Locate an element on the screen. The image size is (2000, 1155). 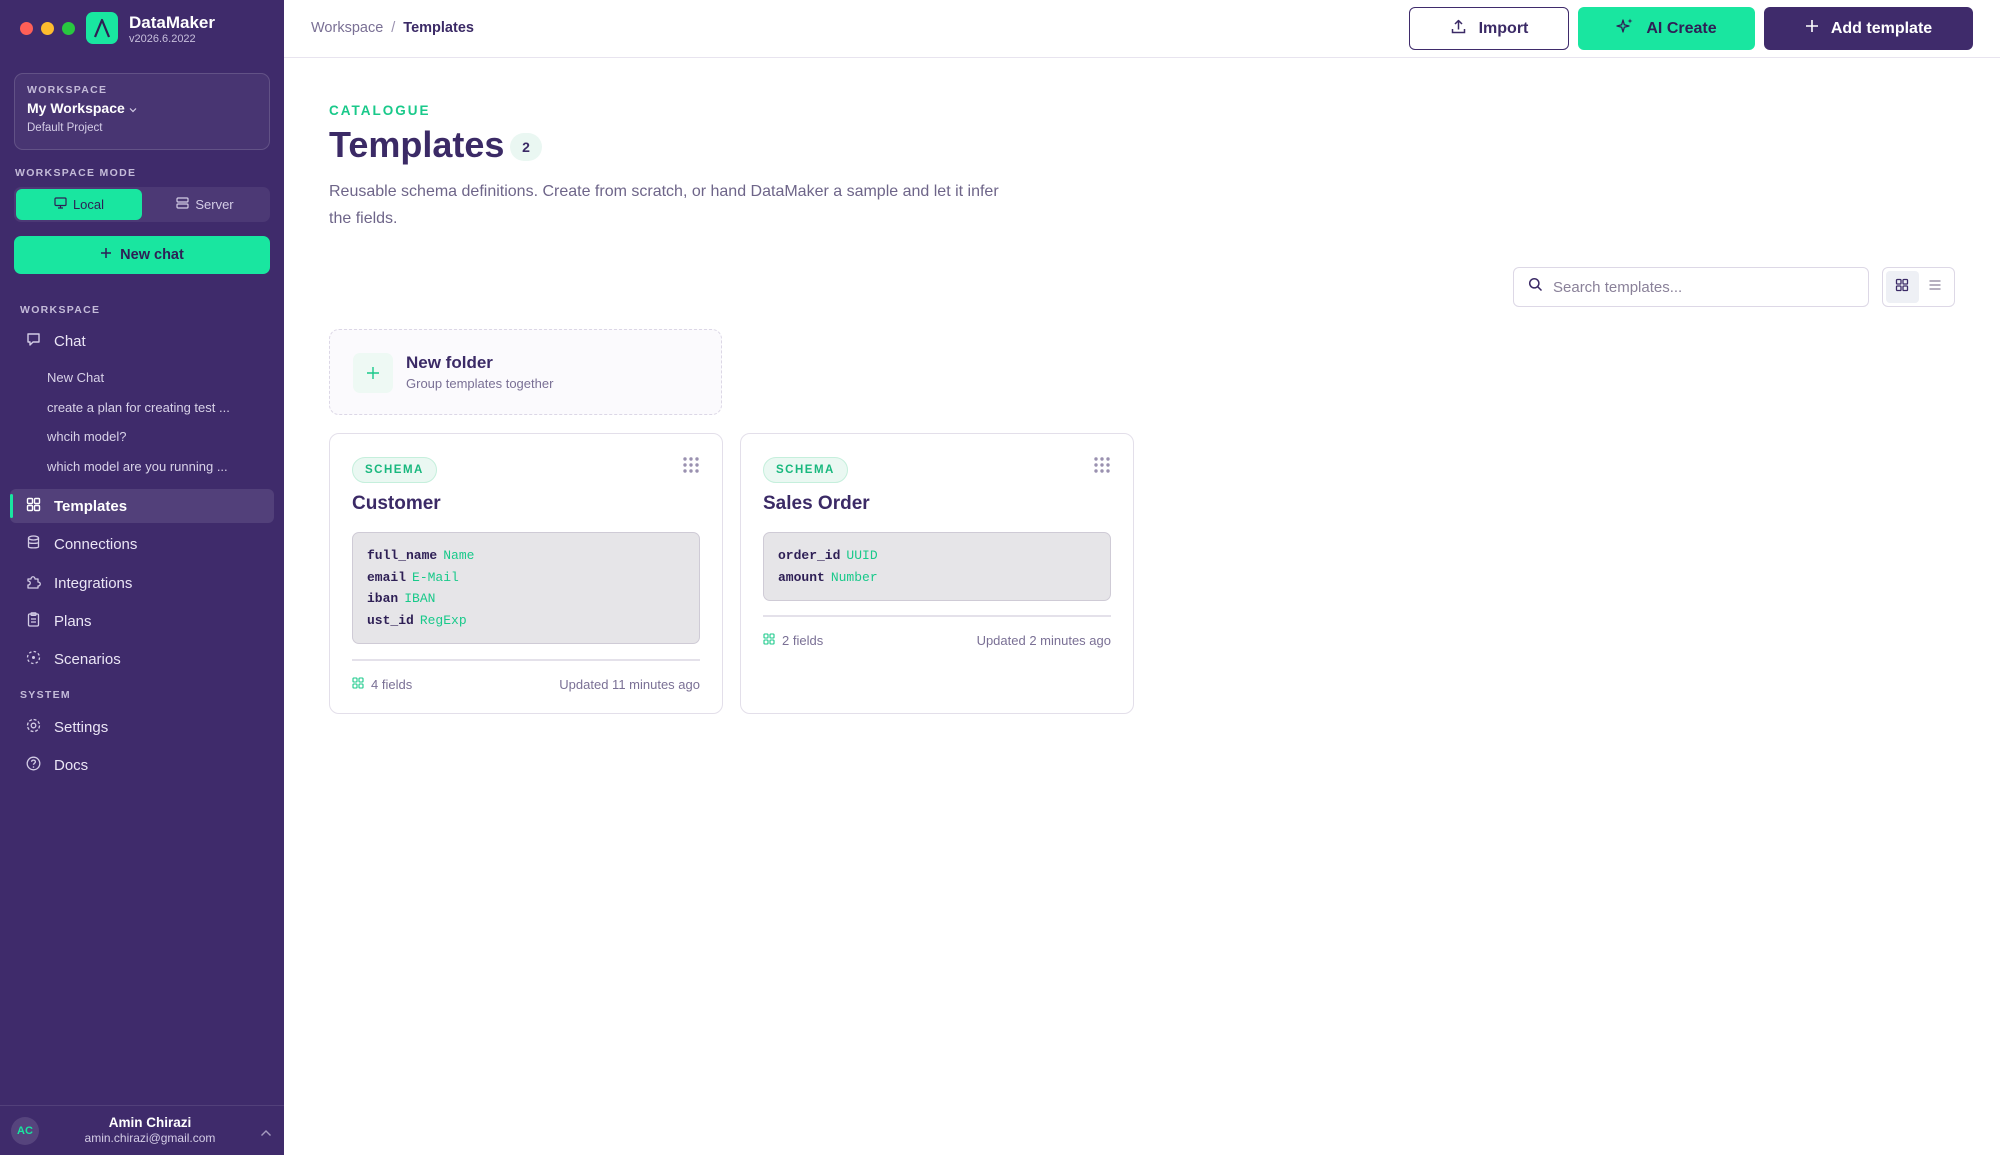
field-row: ust_id RegExp is located at coordinates (417, 620).